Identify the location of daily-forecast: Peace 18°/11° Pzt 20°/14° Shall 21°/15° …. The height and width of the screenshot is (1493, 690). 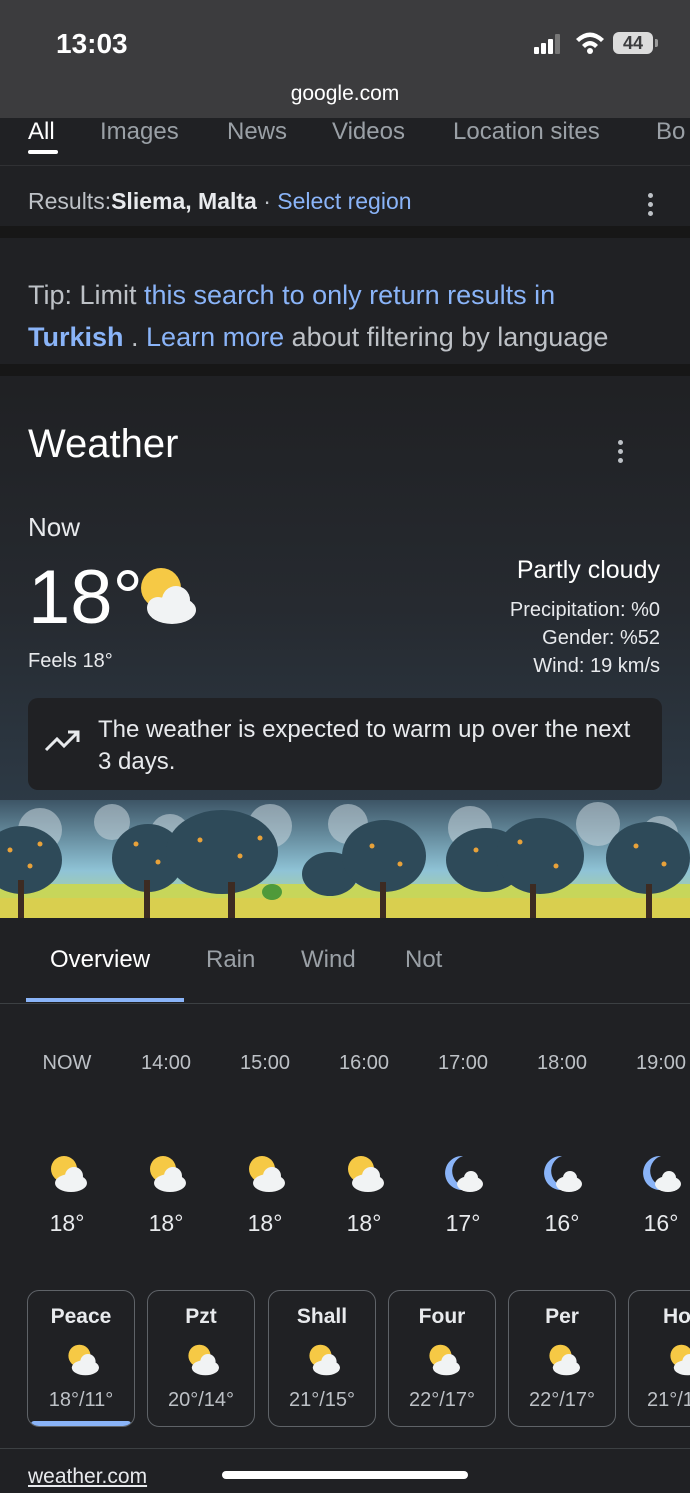
(345, 1360).